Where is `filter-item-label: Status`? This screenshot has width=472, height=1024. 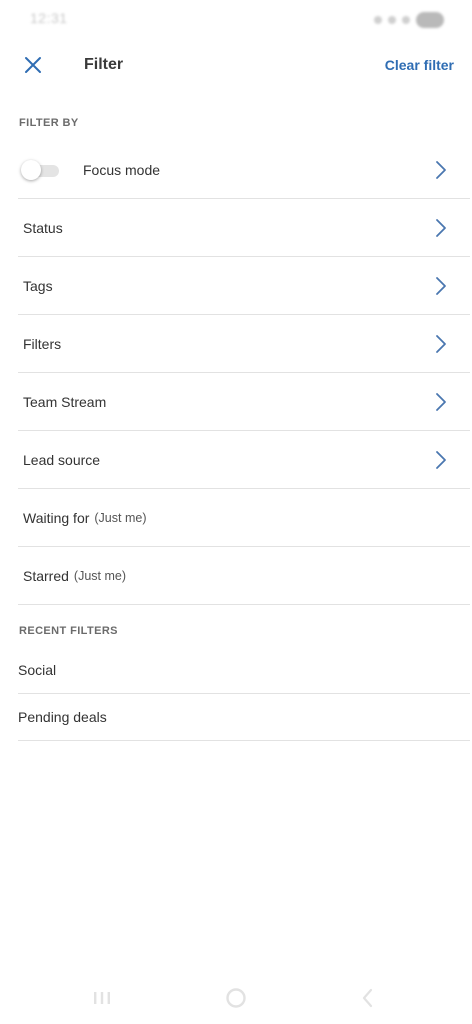
filter-item-label: Status is located at coordinates (43, 227).